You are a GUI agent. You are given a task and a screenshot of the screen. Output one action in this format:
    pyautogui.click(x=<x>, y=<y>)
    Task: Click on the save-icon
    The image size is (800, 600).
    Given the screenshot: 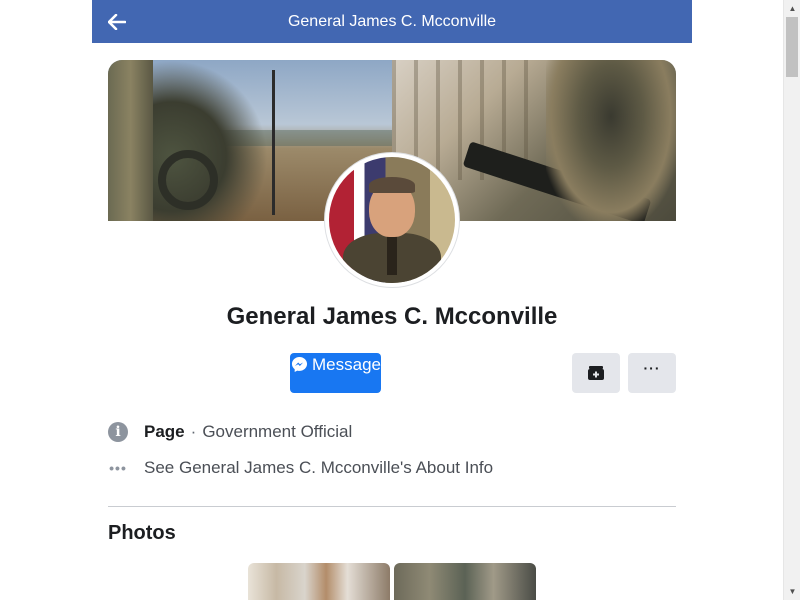 What is the action you would take?
    pyautogui.click(x=596, y=373)
    